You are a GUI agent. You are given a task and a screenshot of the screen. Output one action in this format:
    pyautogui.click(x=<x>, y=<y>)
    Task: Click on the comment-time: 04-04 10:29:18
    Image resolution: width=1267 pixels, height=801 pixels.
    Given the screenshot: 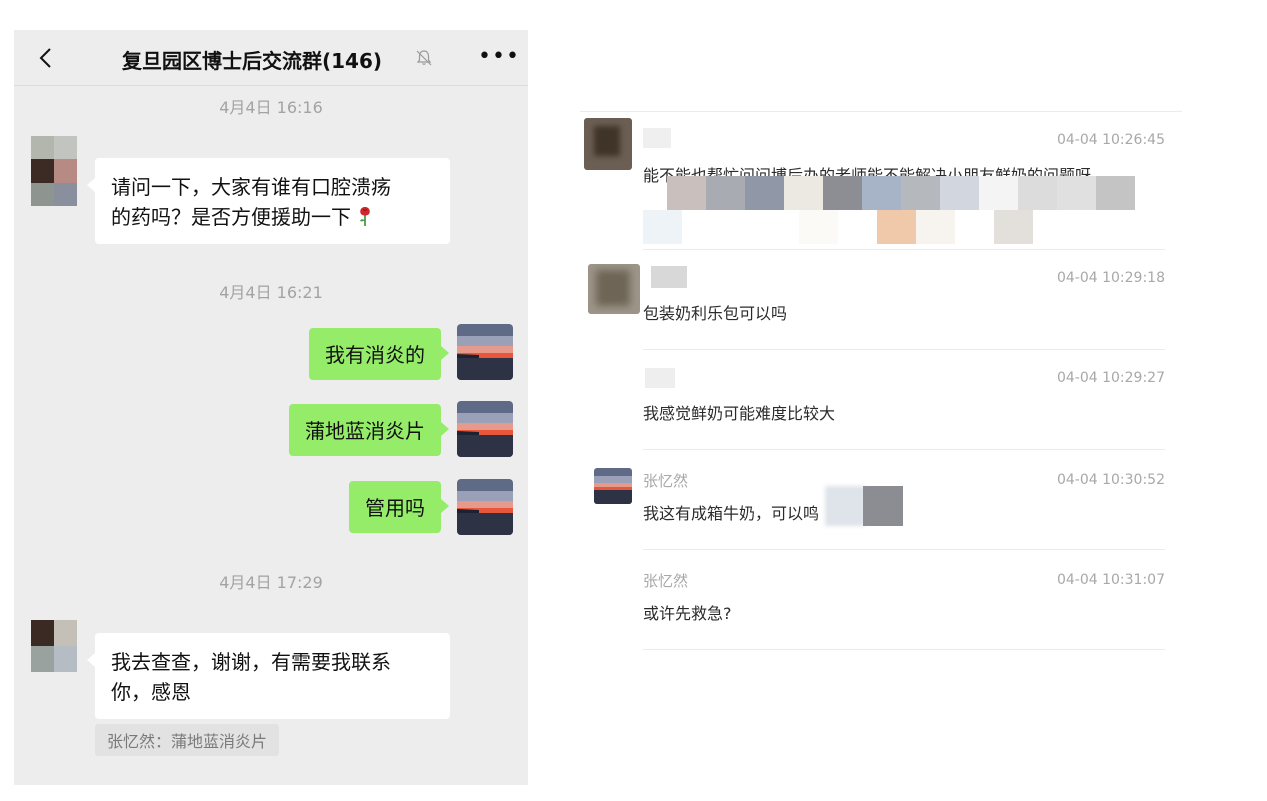 What is the action you would take?
    pyautogui.click(x=1110, y=278)
    